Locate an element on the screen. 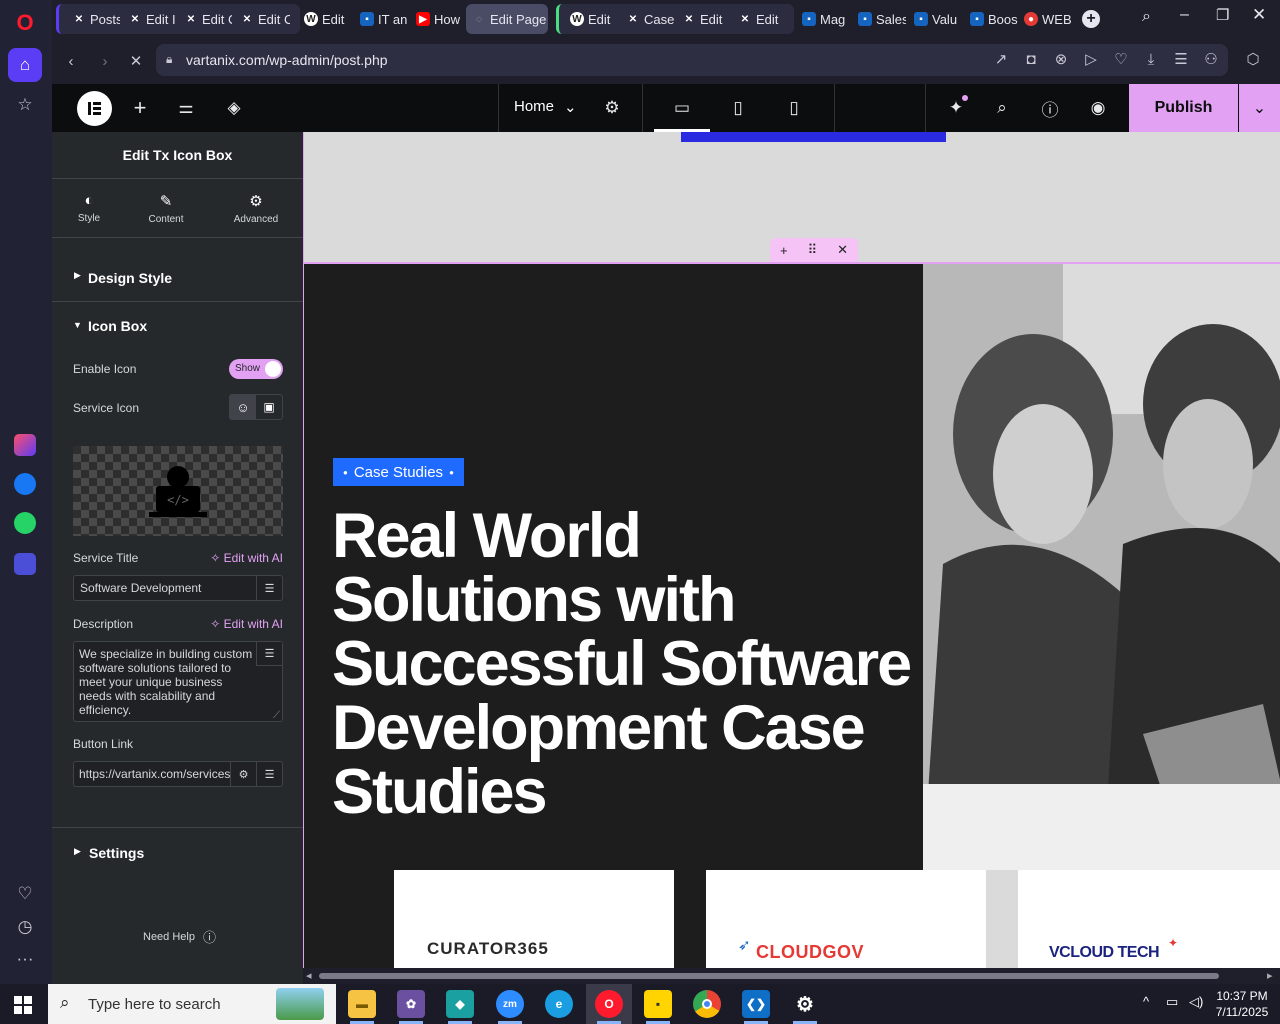 The image size is (1280, 1024). tab-sales: ▪ Sales is located at coordinates (879, 19).